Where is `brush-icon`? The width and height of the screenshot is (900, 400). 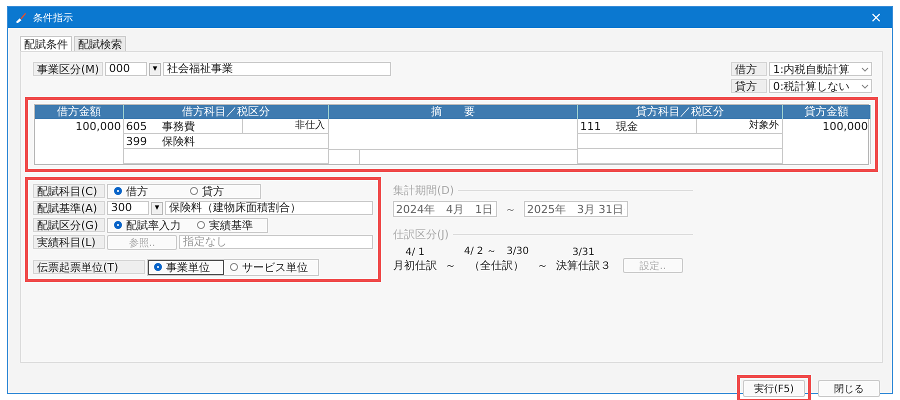
brush-icon is located at coordinates (20, 17).